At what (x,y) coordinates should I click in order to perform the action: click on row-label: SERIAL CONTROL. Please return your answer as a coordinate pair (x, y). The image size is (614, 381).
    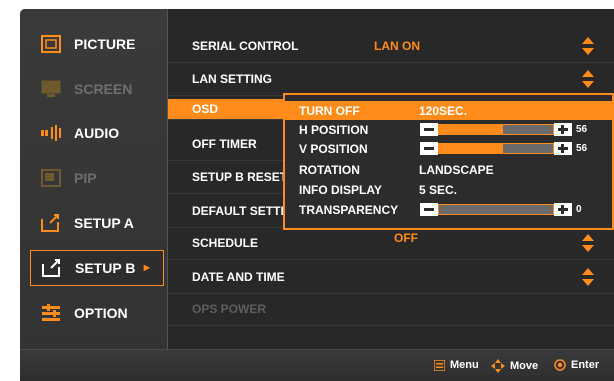
    Looking at the image, I should click on (245, 46).